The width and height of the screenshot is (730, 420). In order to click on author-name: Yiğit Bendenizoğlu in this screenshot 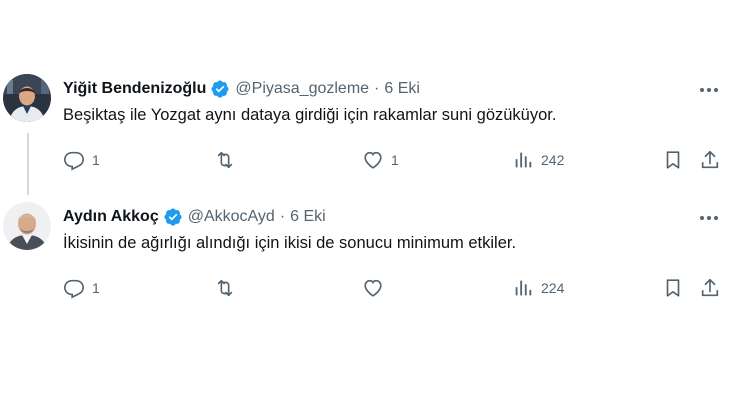, I will do `click(134, 89)`.